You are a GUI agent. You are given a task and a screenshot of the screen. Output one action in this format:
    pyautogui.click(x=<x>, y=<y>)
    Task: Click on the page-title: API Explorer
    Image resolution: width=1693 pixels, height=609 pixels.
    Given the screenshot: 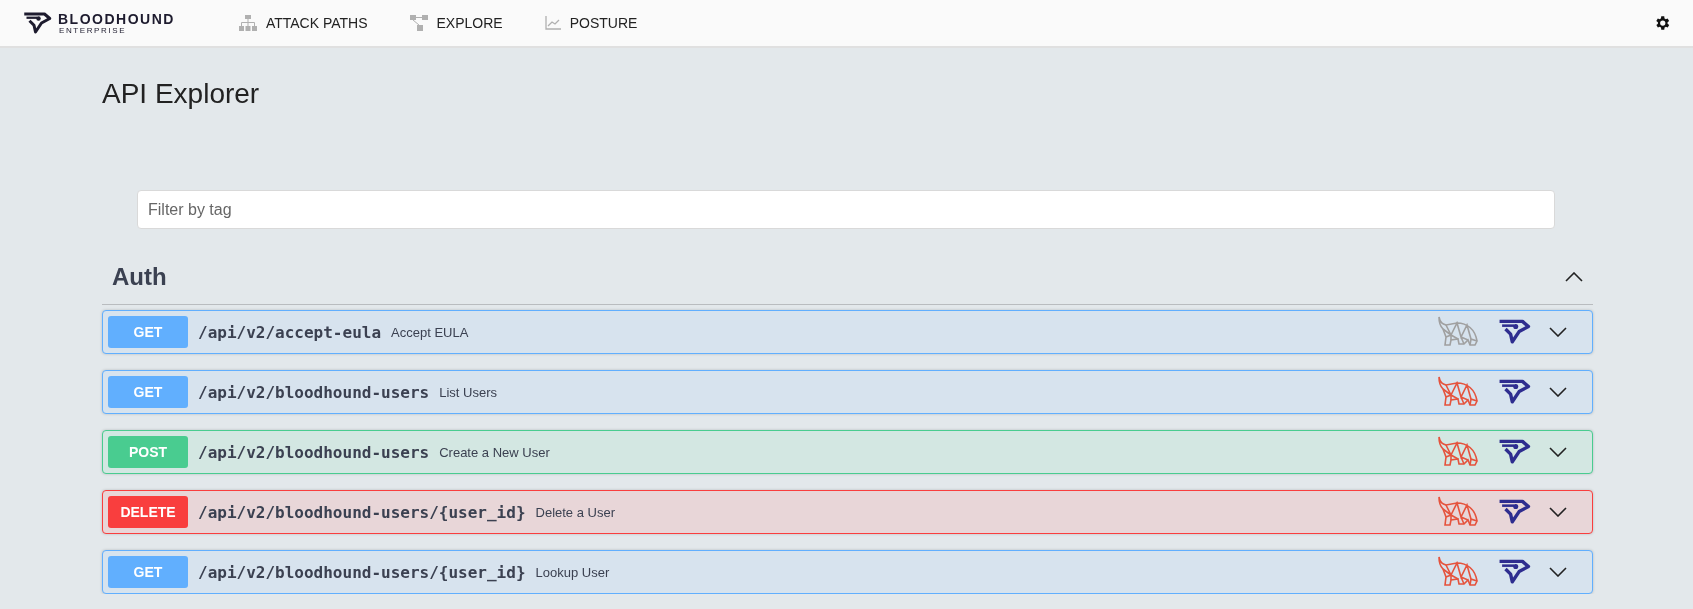 What is the action you would take?
    pyautogui.click(x=181, y=94)
    